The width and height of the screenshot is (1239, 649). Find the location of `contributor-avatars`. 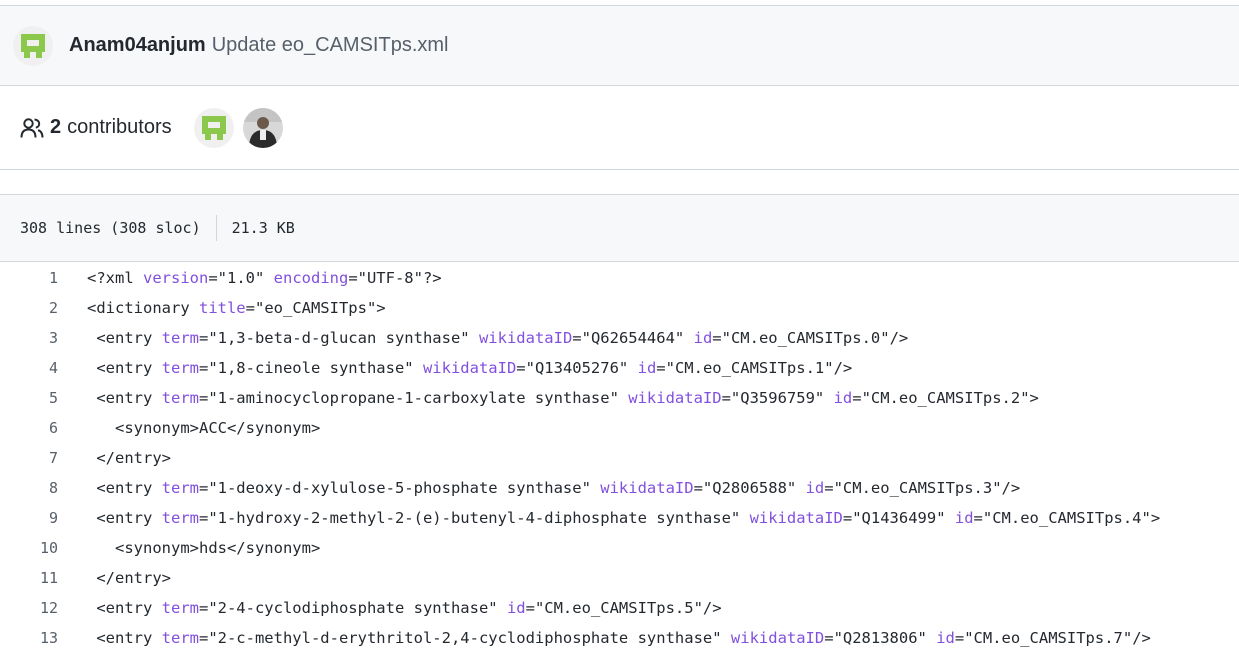

contributor-avatars is located at coordinates (242, 127).